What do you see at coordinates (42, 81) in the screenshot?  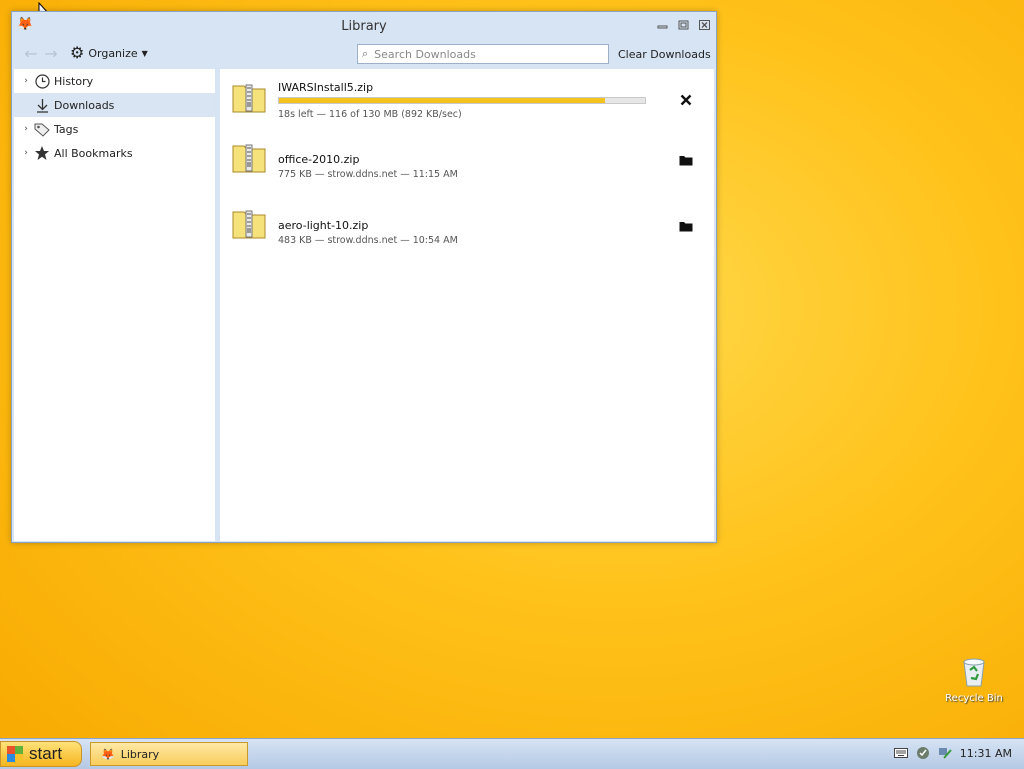 I see `clock-icon` at bounding box center [42, 81].